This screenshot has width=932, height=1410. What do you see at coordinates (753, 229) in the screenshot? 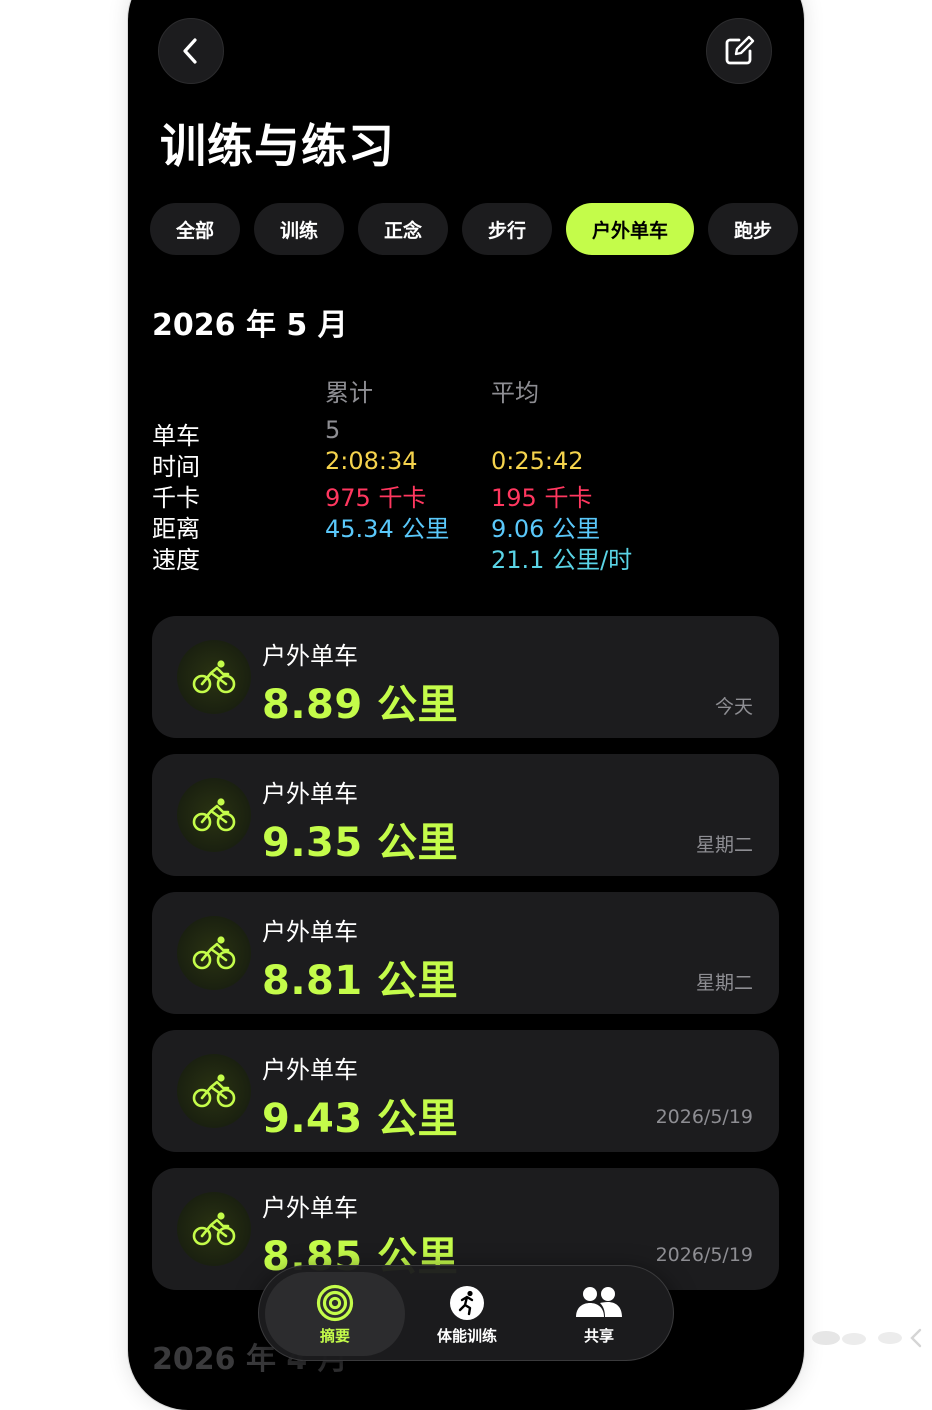
I see `filter-chip-running: 跑步` at bounding box center [753, 229].